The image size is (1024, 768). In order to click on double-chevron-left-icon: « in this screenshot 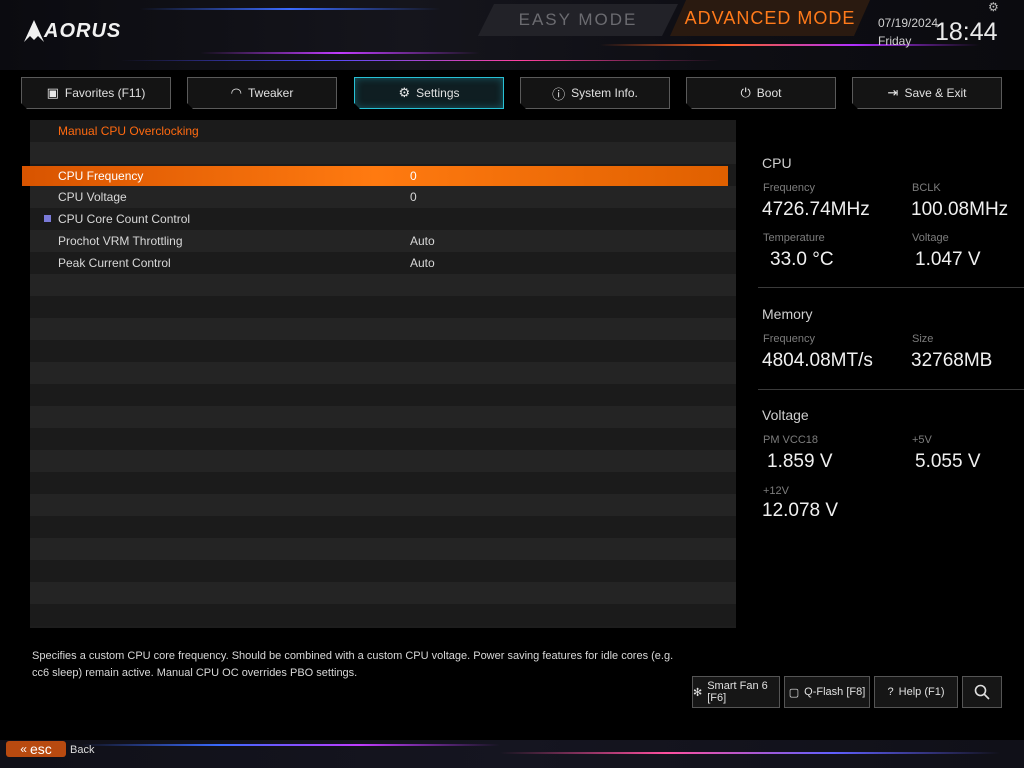, I will do `click(23, 749)`.